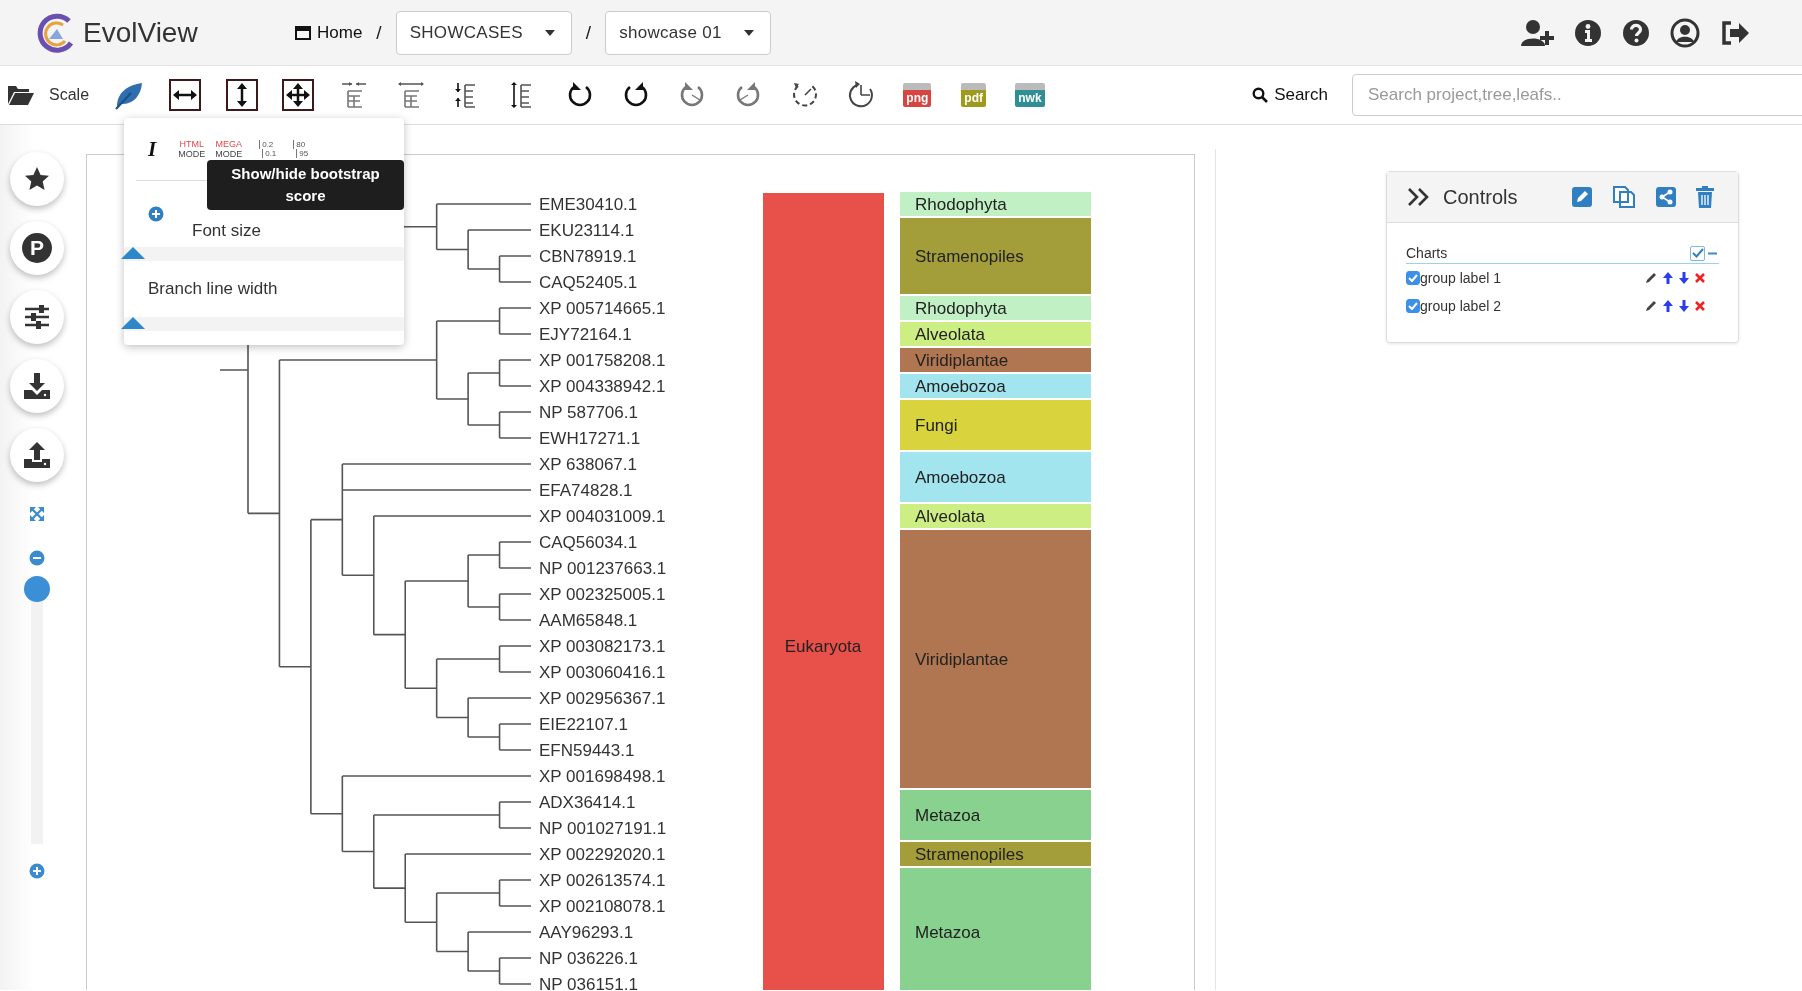 The width and height of the screenshot is (1802, 991). I want to click on leaf-label: XP 003060416.1, so click(602, 672).